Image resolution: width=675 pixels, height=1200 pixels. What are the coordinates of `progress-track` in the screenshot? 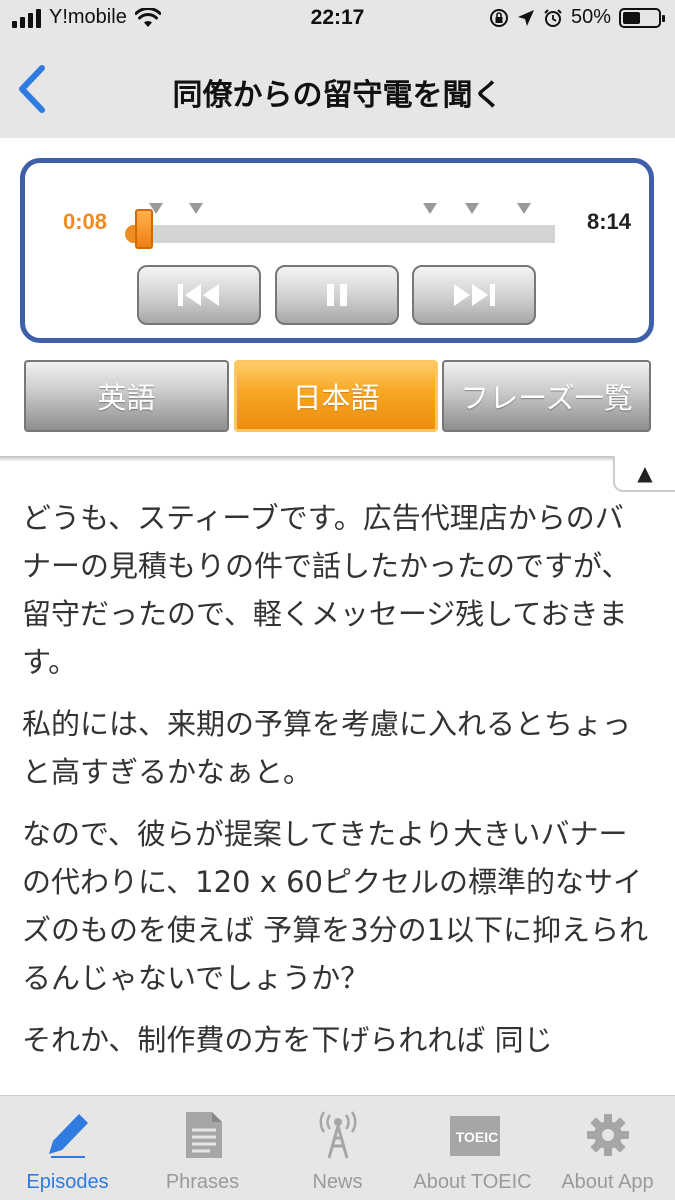 It's located at (342, 234).